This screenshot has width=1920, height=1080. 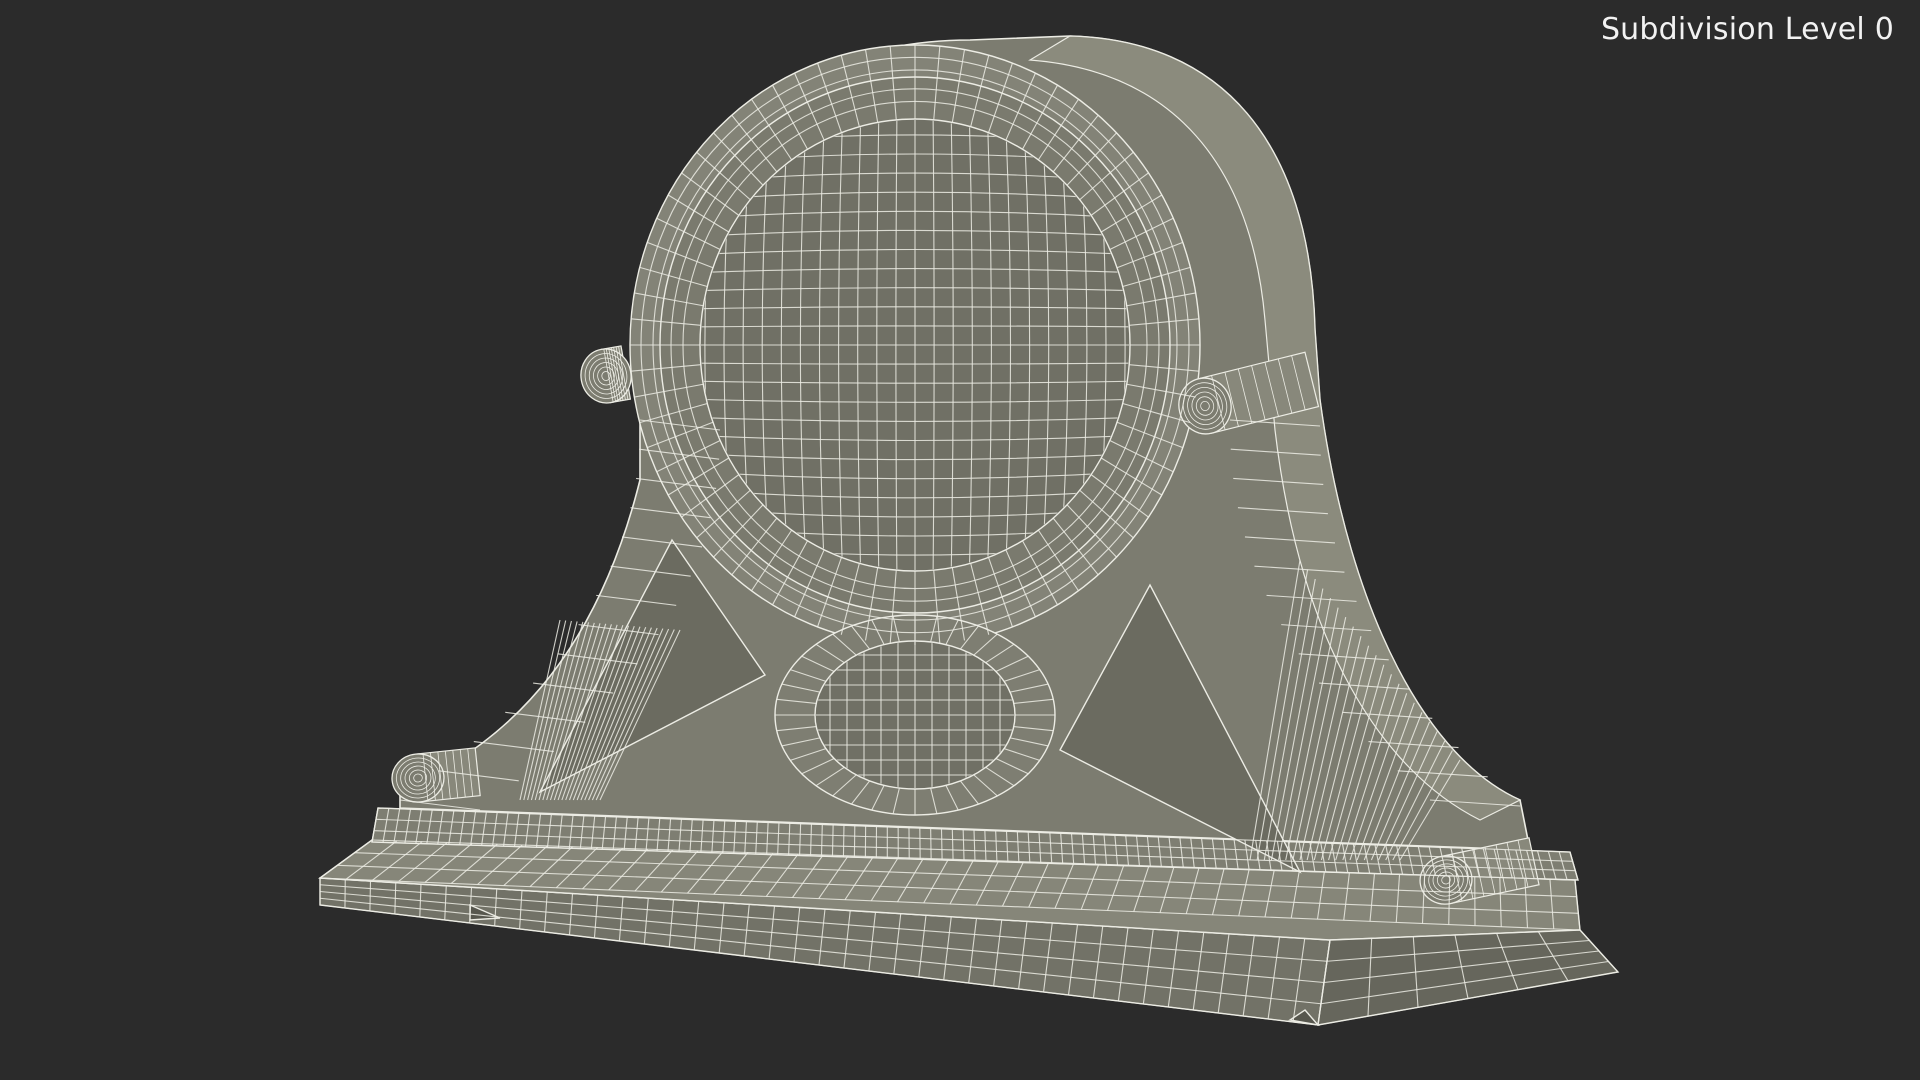 I want to click on scroll-top-left, so click(x=606, y=374).